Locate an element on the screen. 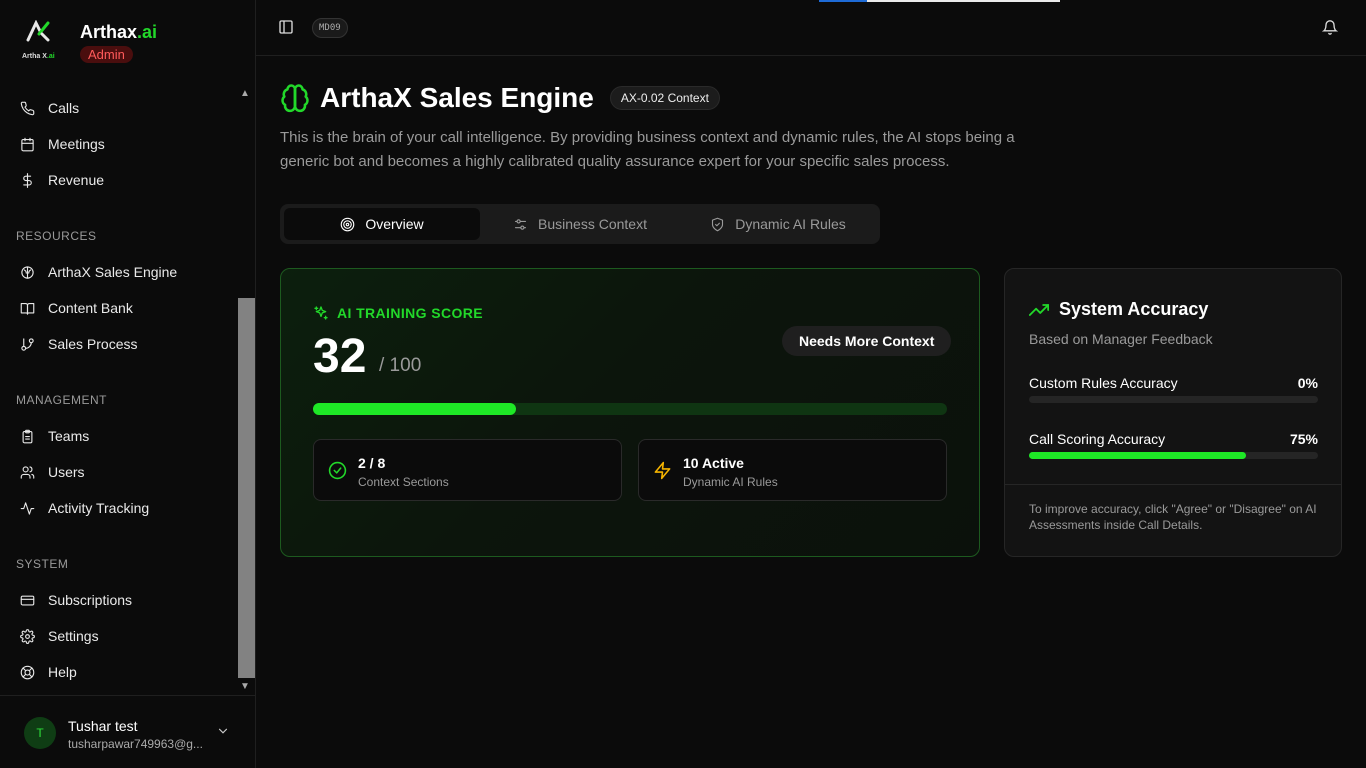 The height and width of the screenshot is (768, 1366). phone-icon is located at coordinates (27, 108).